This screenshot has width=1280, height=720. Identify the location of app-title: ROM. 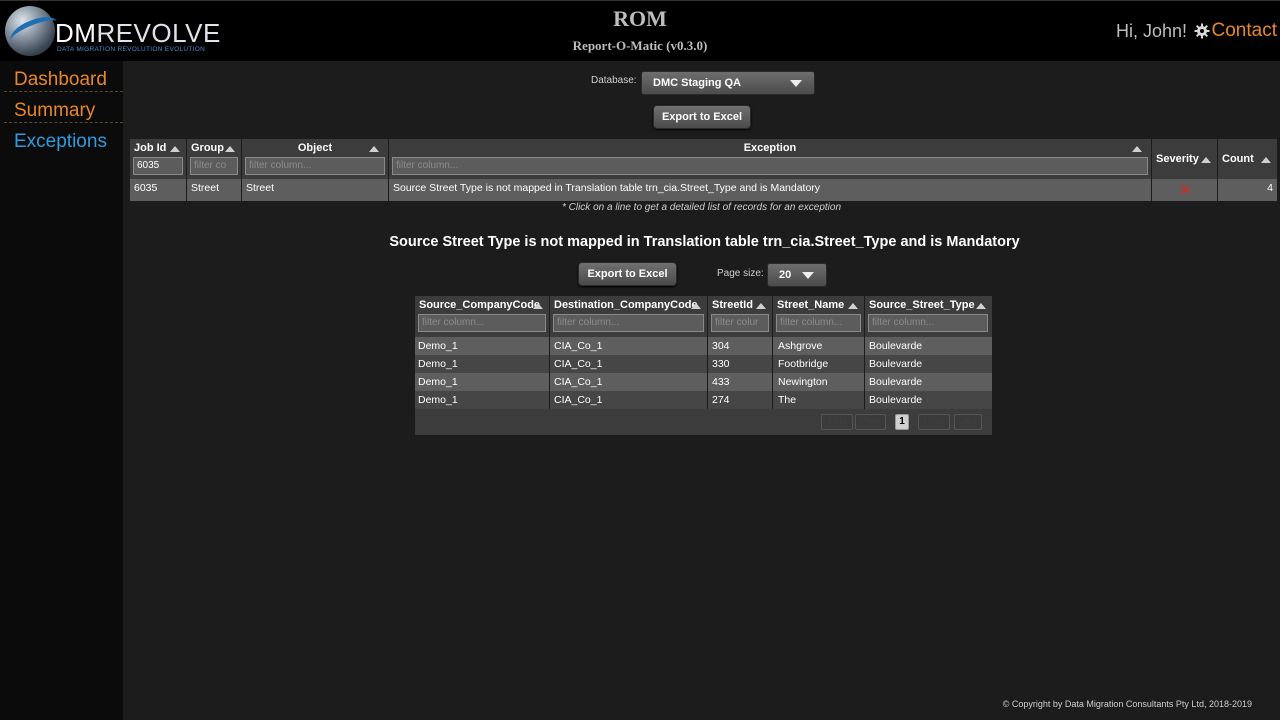
(640, 18).